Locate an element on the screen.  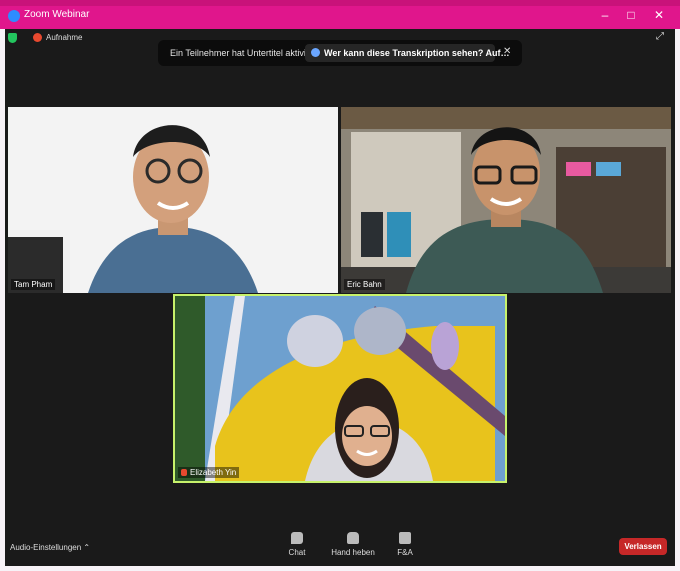
security-shield-icon is located at coordinates (12, 38).